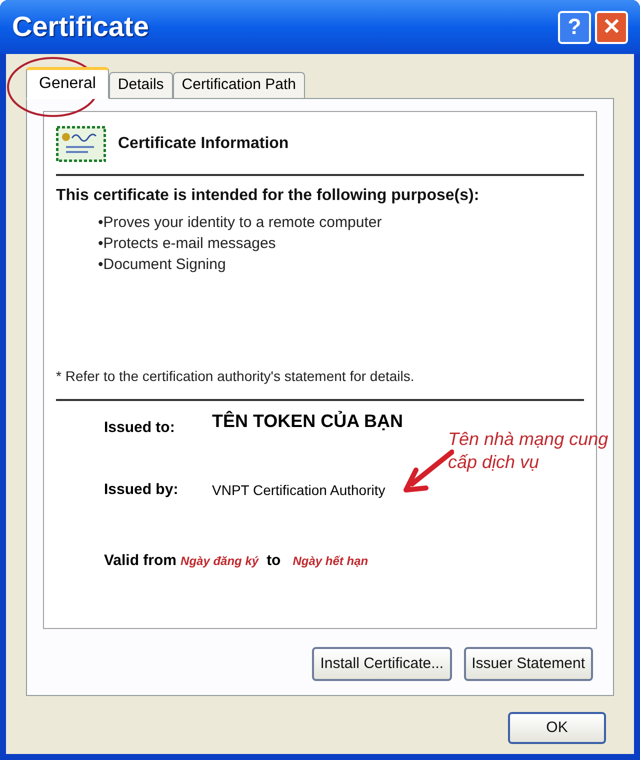 The height and width of the screenshot is (760, 640). I want to click on purpose-item: •Document Signing, so click(162, 265).